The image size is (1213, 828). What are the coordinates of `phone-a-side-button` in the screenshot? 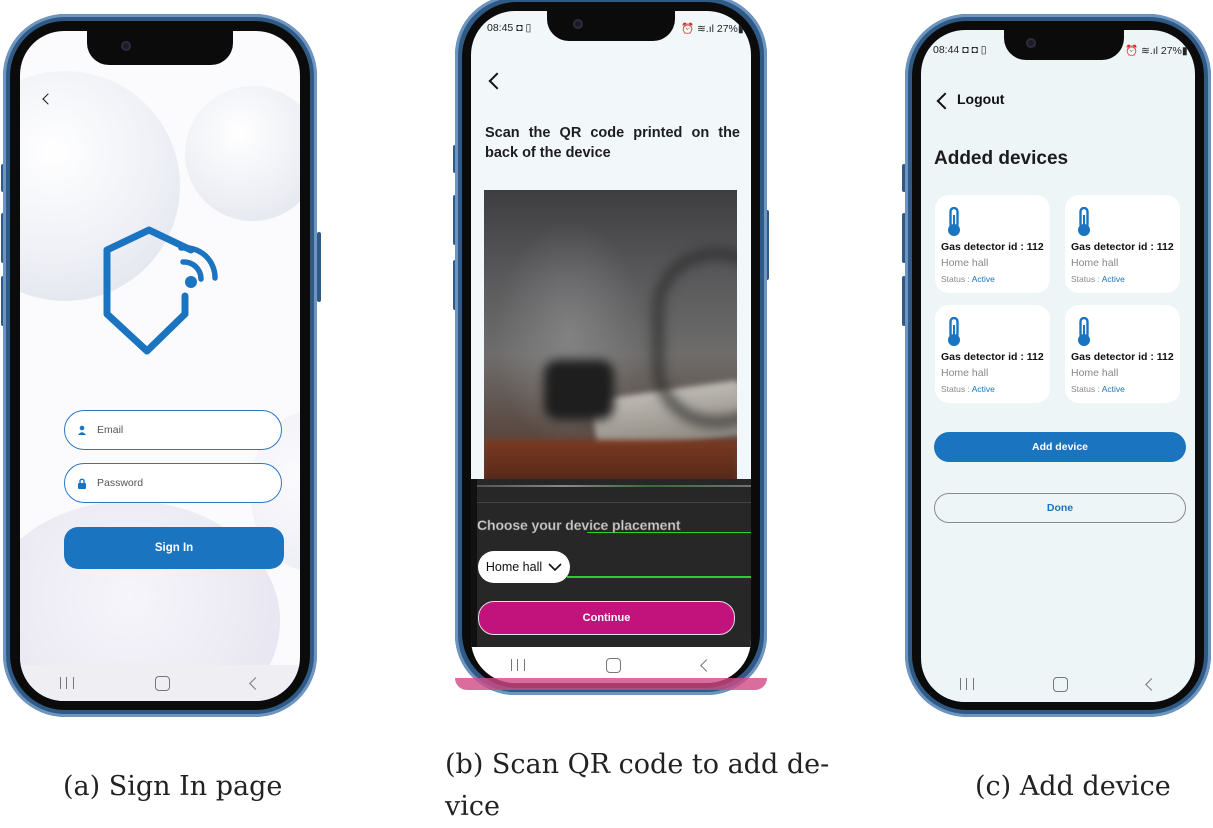 It's located at (319, 267).